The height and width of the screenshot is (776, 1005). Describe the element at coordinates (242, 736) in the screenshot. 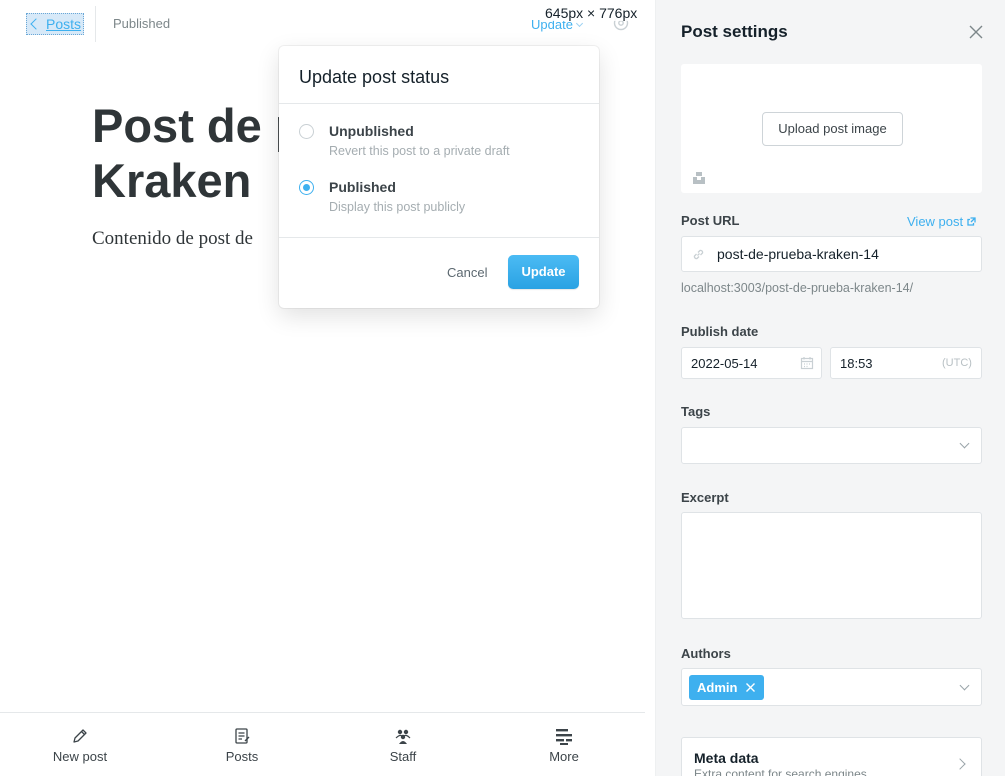

I see `posts-icon` at that location.